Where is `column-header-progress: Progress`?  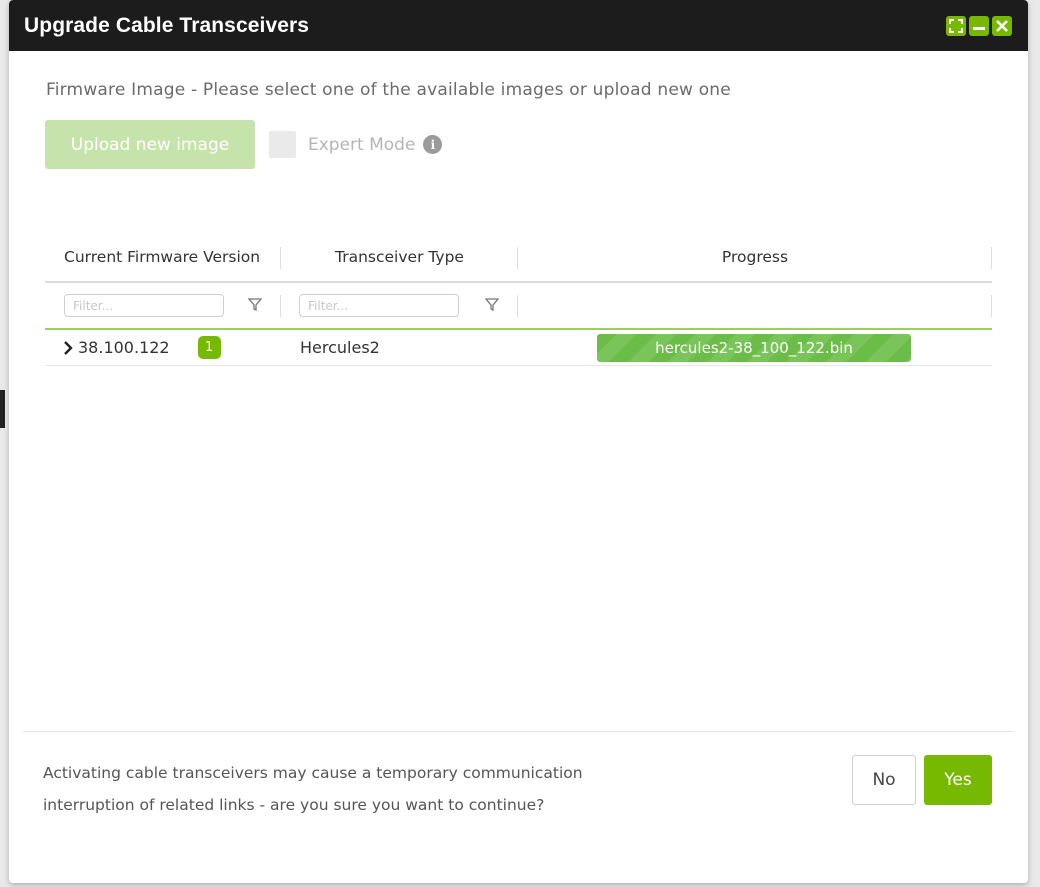
column-header-progress: Progress is located at coordinates (755, 256).